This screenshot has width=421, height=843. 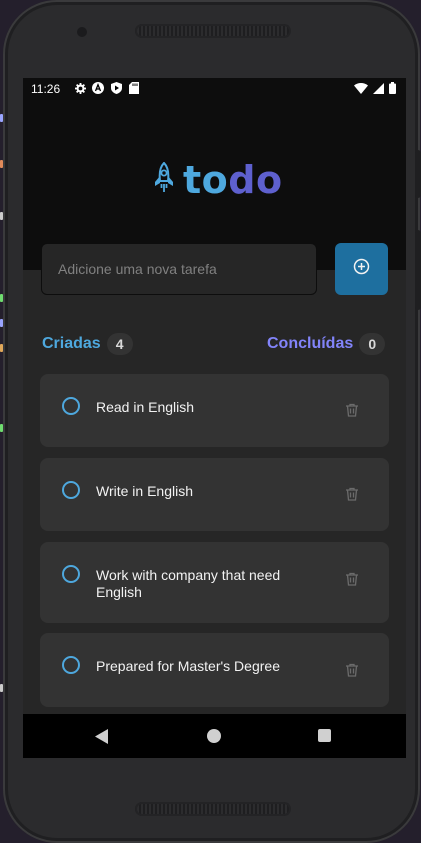 What do you see at coordinates (188, 666) in the screenshot?
I see `task-text: Prepared for Master's Degree` at bounding box center [188, 666].